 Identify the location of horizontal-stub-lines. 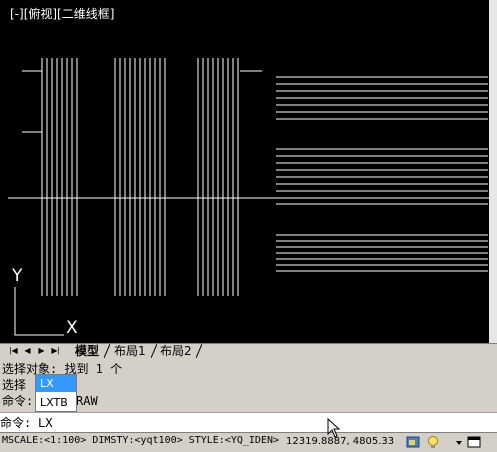
(142, 101).